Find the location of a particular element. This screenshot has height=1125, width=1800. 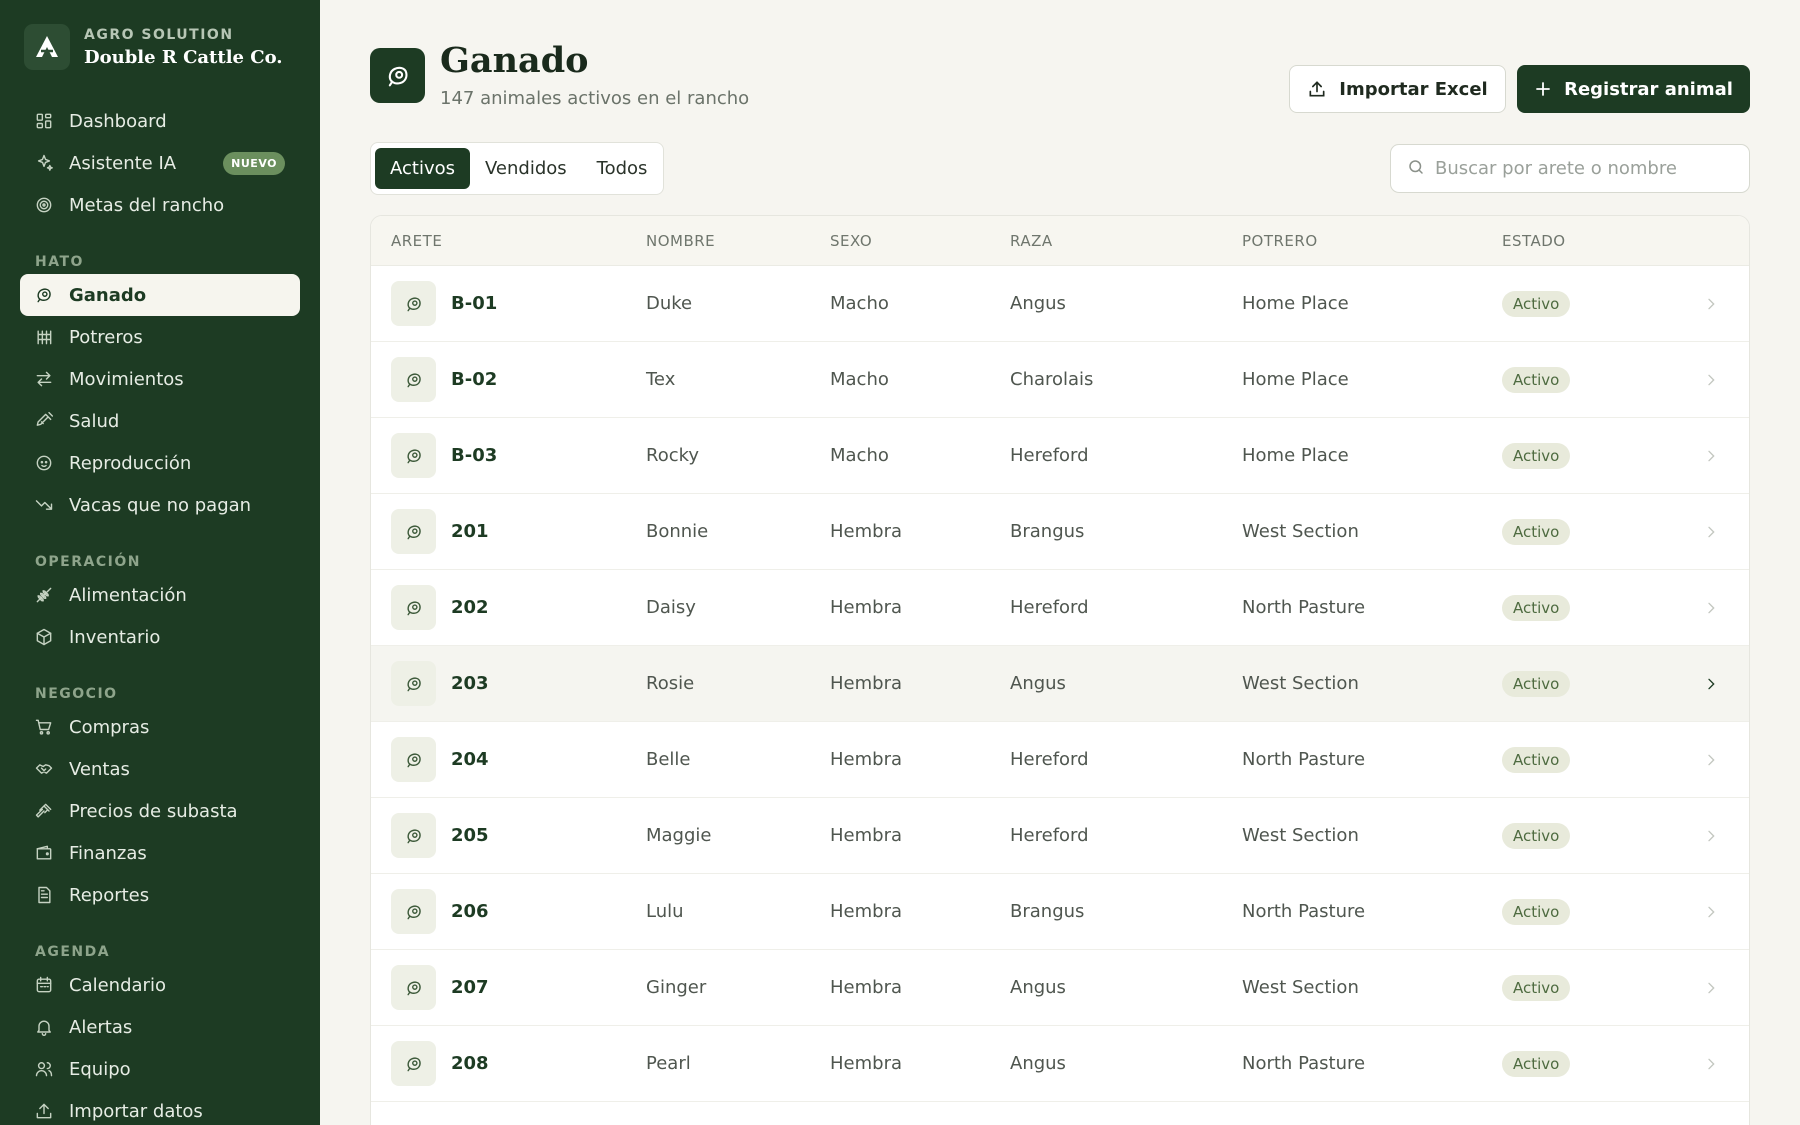

column-header-arete: ARETE is located at coordinates (508, 241).